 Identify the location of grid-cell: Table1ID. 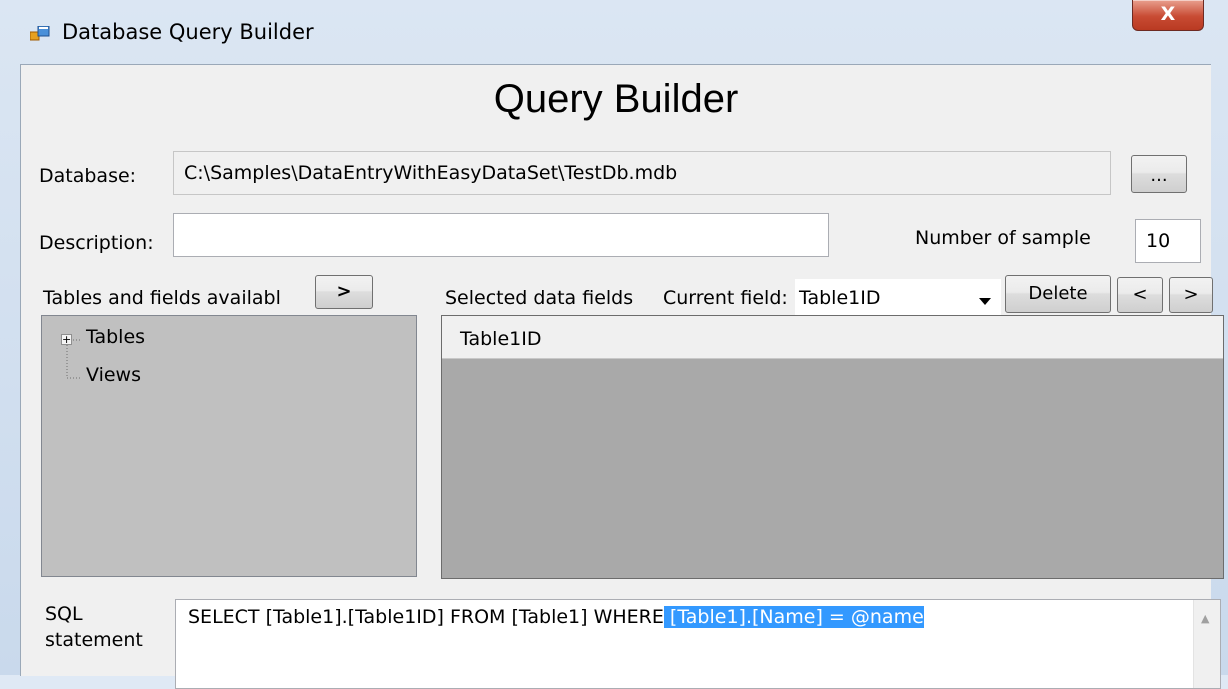
(501, 339).